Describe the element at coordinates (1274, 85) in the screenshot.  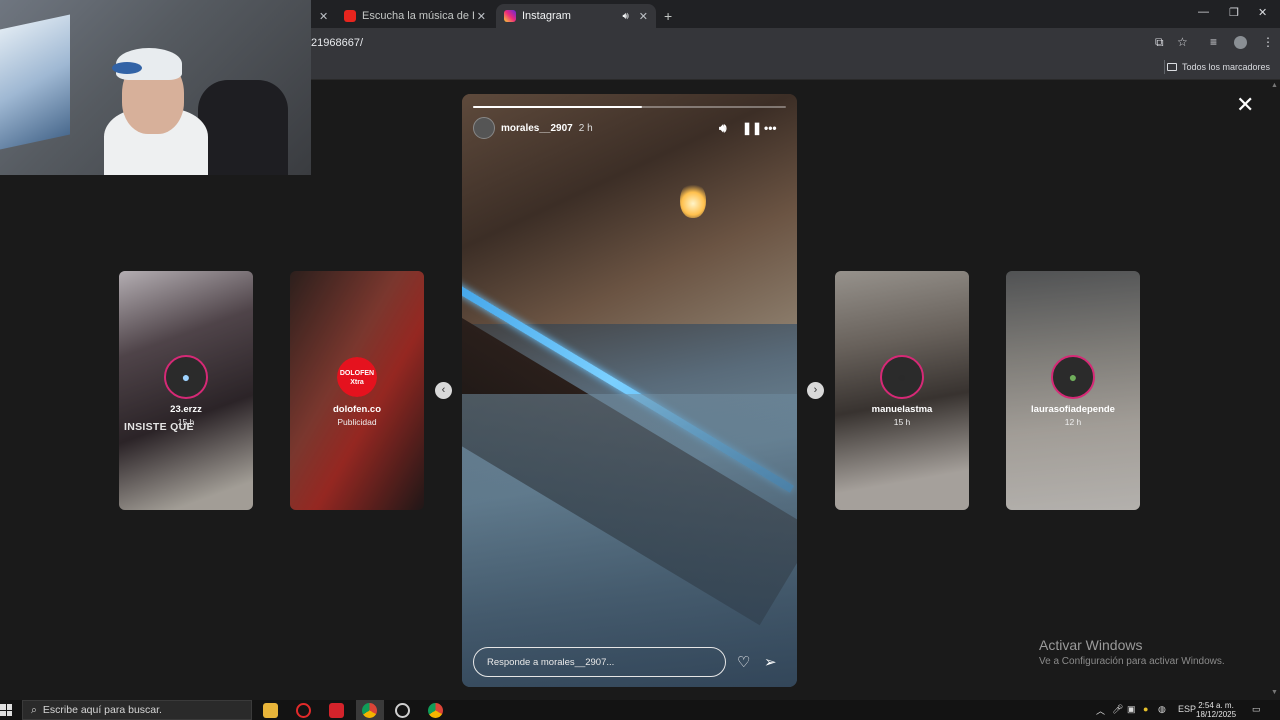
I see `scroll-up-icon: ▲` at that location.